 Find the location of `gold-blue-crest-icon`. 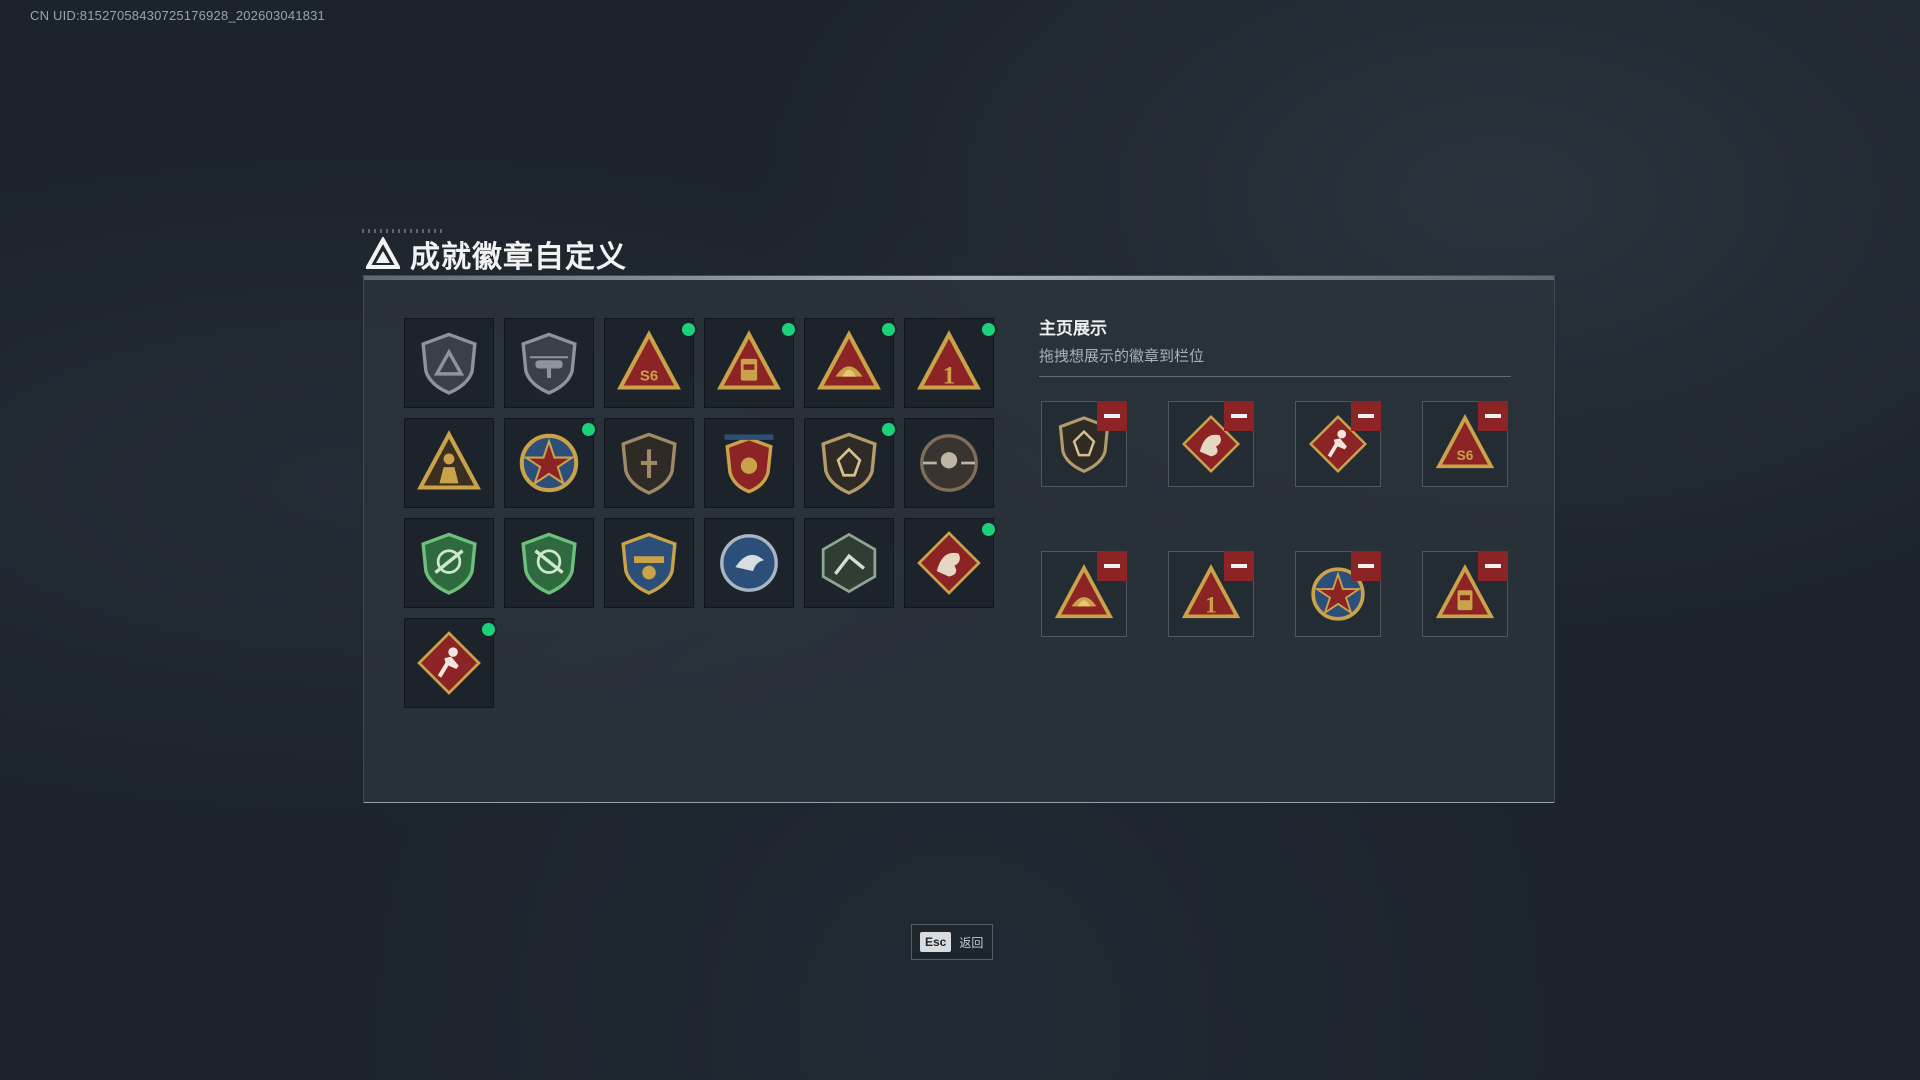

gold-blue-crest-icon is located at coordinates (649, 563).